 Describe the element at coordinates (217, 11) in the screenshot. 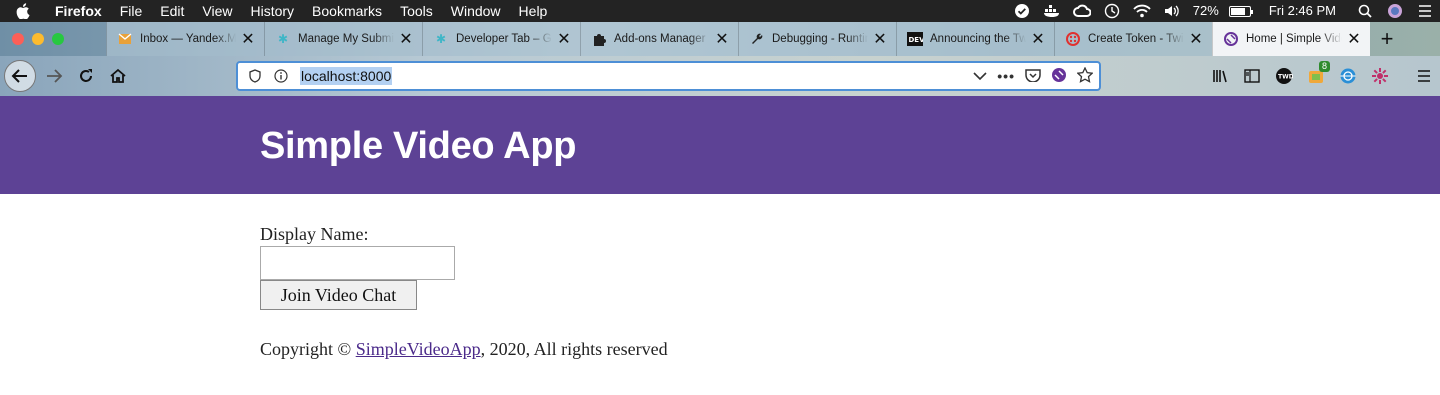

I see `menu-view: View` at that location.